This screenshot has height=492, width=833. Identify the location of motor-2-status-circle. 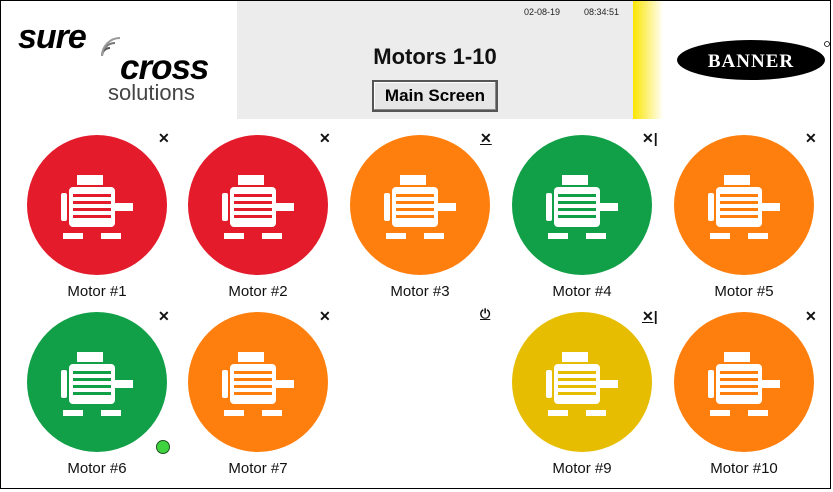
(258, 205).